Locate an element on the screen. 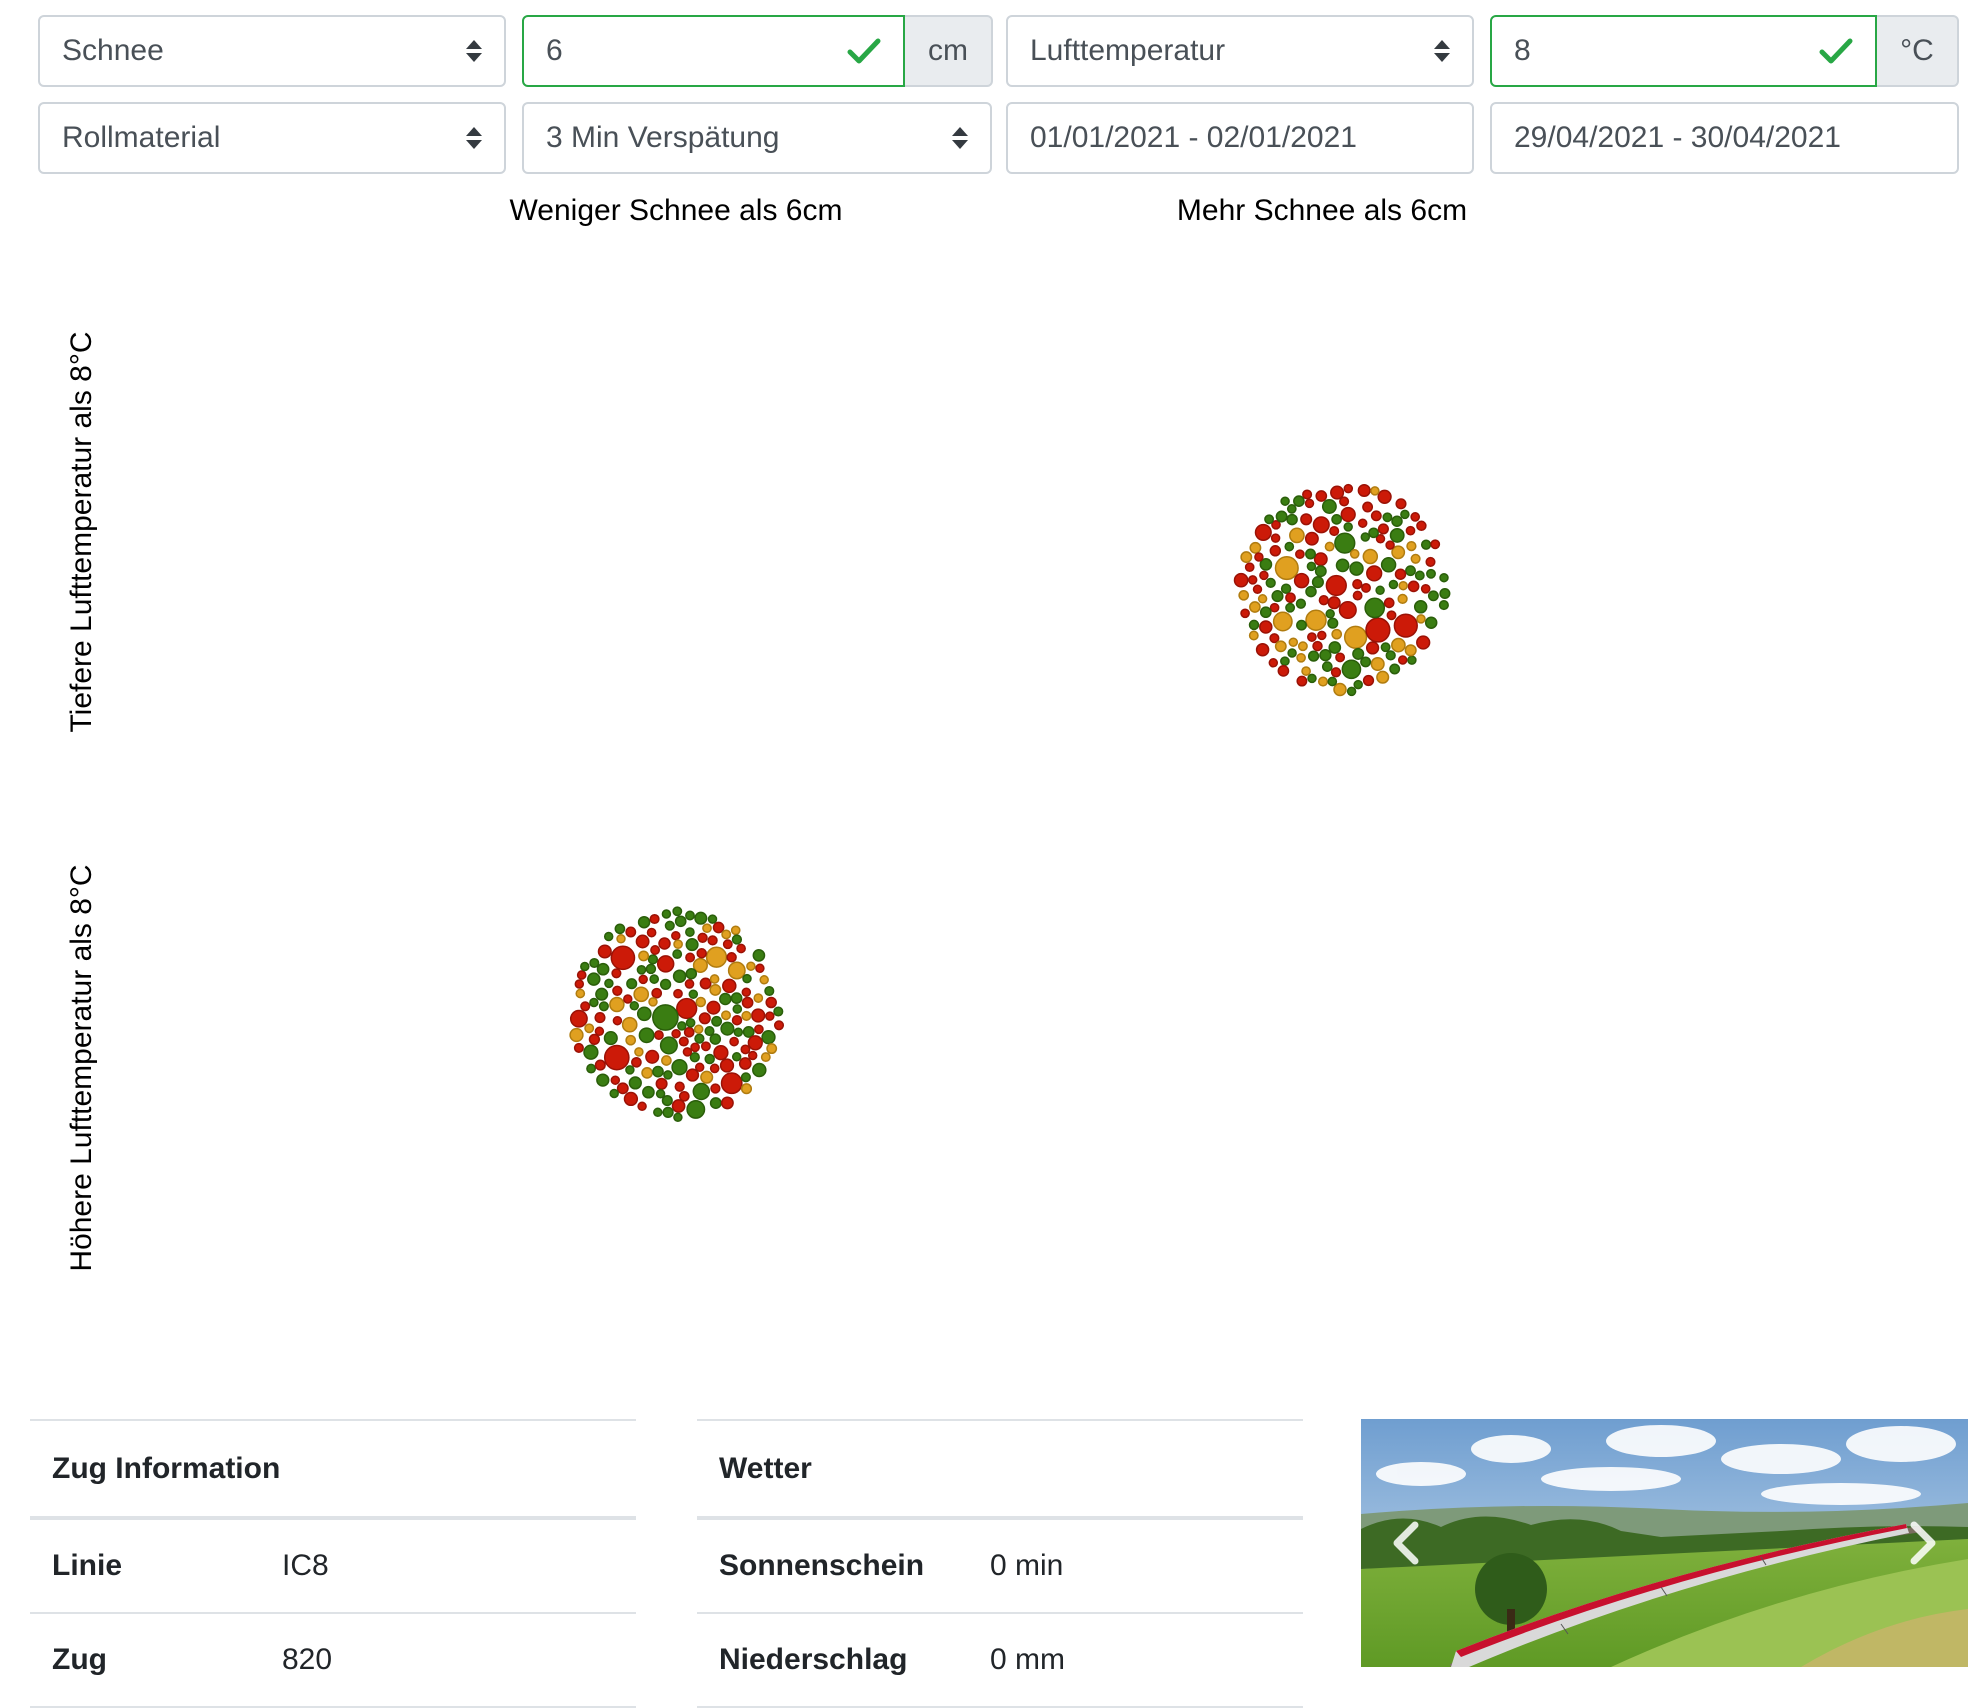 The image size is (1985, 1708). delay-select: 3 Min Verspätung is located at coordinates (757, 138).